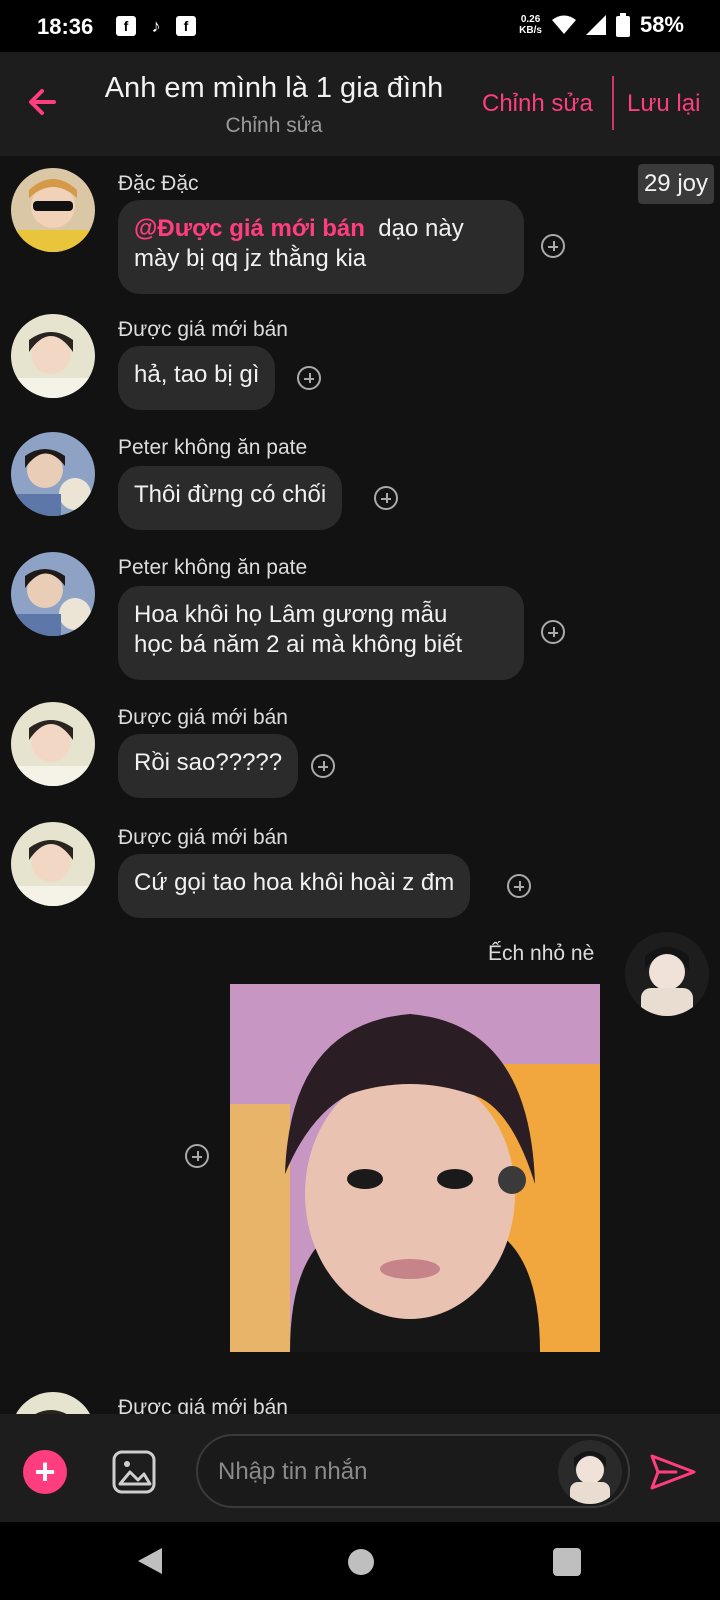 The height and width of the screenshot is (1600, 720). What do you see at coordinates (563, 24) in the screenshot?
I see `wifi-icon` at bounding box center [563, 24].